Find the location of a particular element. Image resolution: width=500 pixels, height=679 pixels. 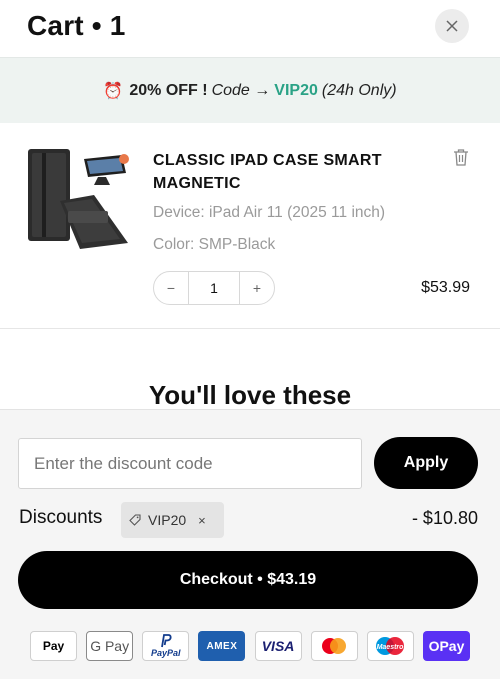

discounts-label: Discounts is located at coordinates (61, 517).